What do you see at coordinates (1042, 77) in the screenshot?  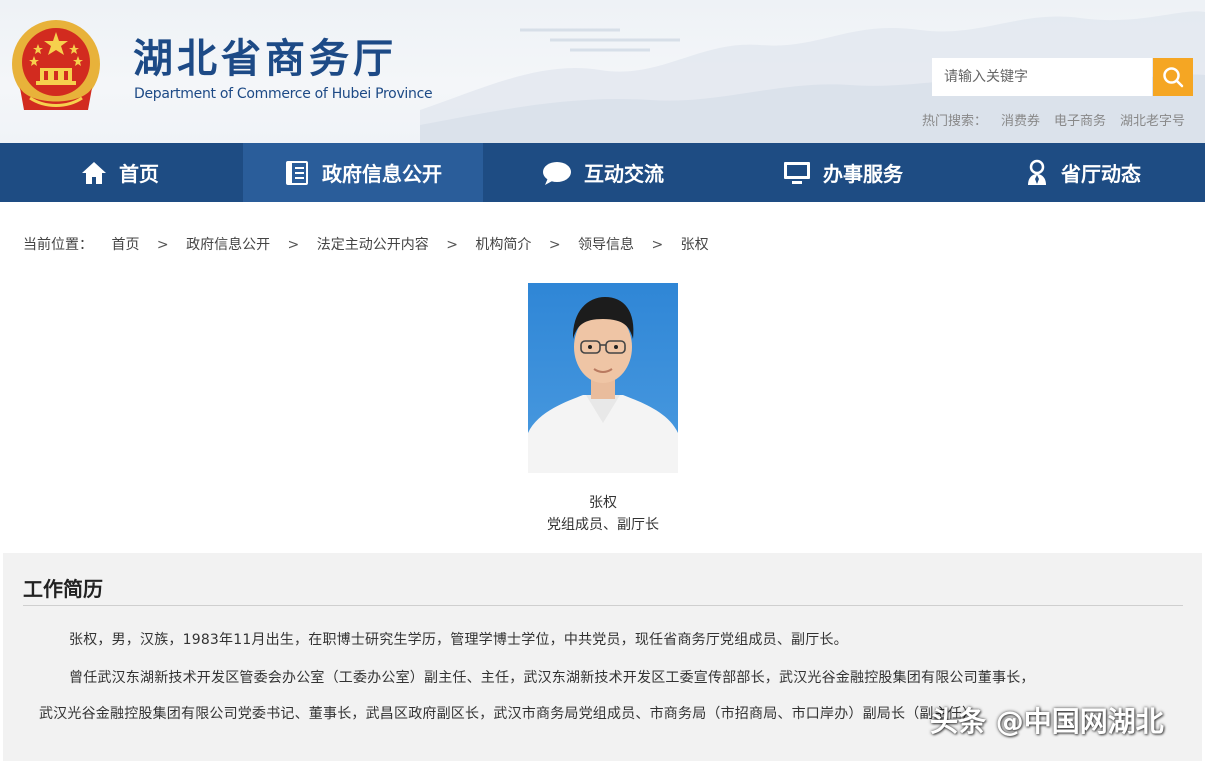 I see `search-input` at bounding box center [1042, 77].